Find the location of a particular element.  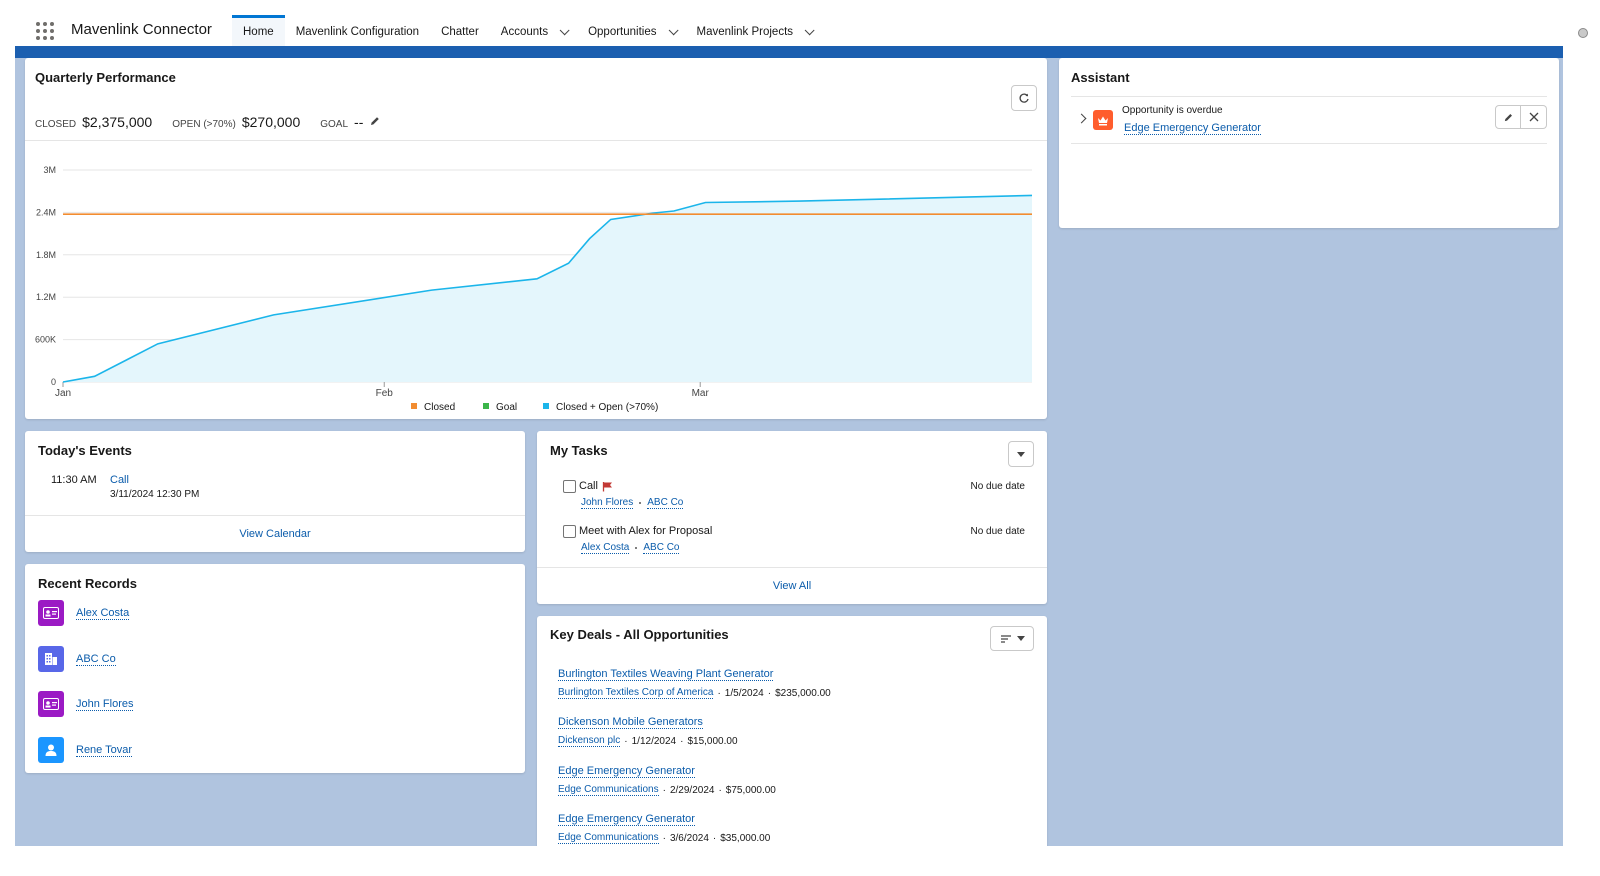

dismiss-button is located at coordinates (1534, 117).